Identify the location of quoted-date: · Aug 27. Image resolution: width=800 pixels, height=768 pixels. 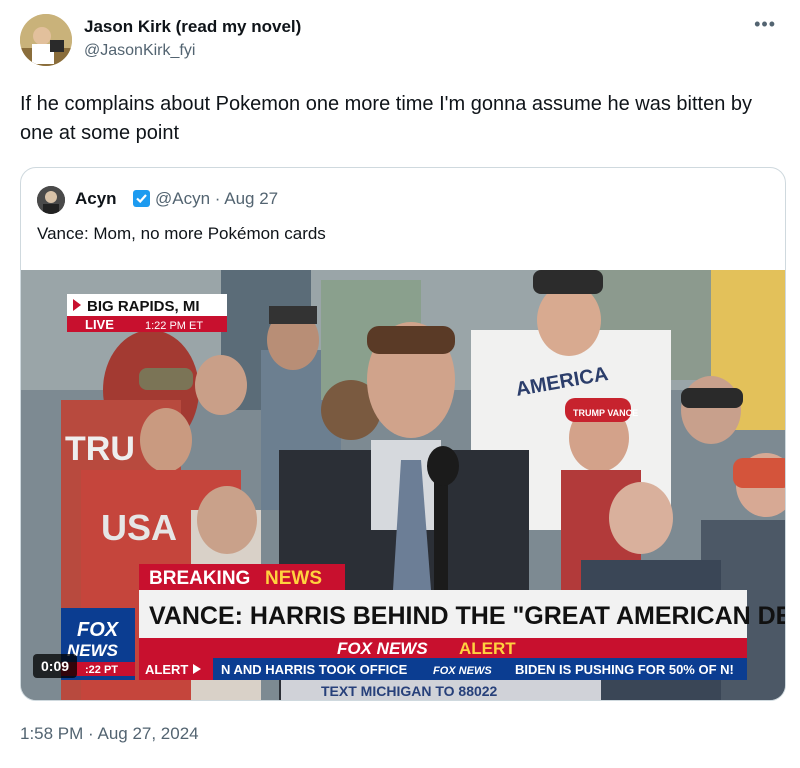
(246, 198).